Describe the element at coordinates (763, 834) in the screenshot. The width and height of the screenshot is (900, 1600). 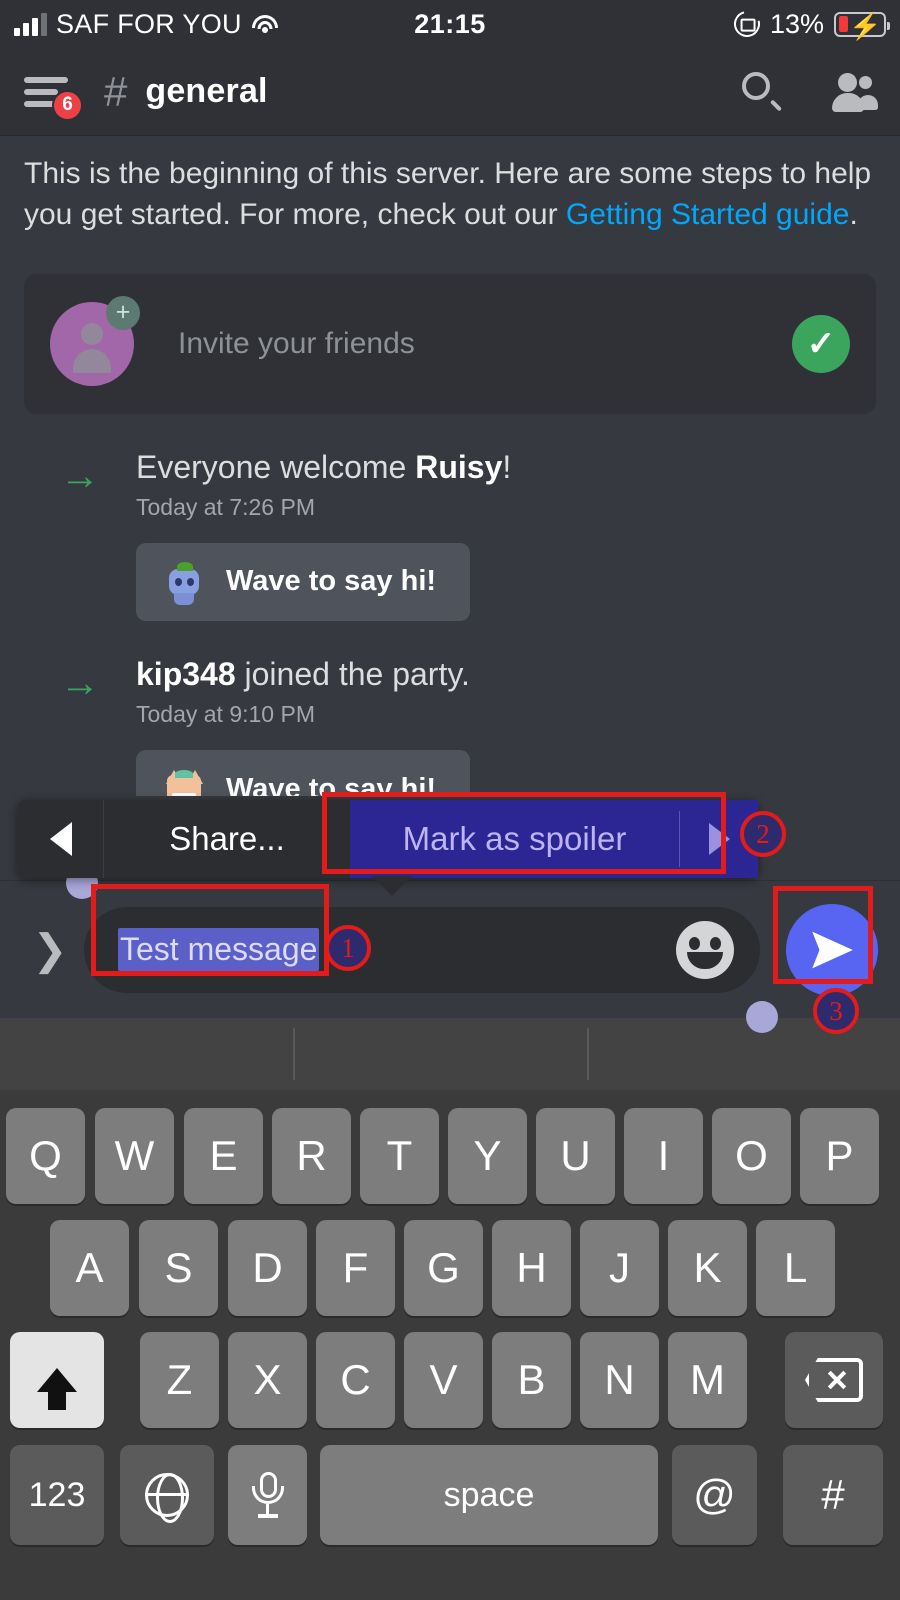
I see `annotation-marker-2: 2` at that location.